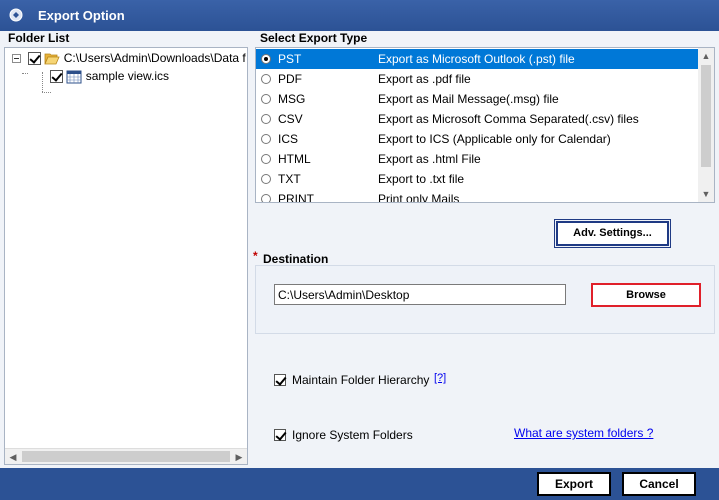 This screenshot has width=719, height=500. What do you see at coordinates (39, 38) in the screenshot?
I see `folder-list-label: Folder List` at bounding box center [39, 38].